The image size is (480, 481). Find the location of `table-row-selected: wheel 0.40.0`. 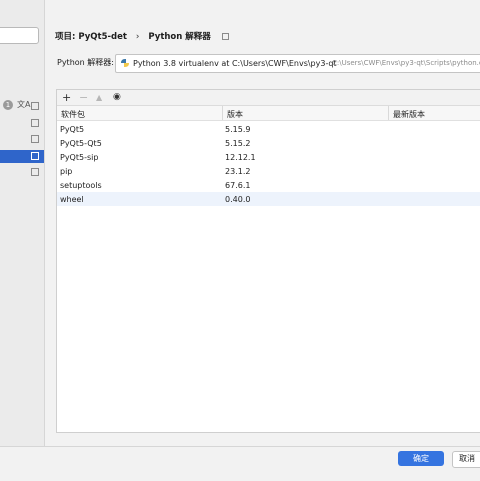

table-row-selected: wheel 0.40.0 is located at coordinates (268, 199).